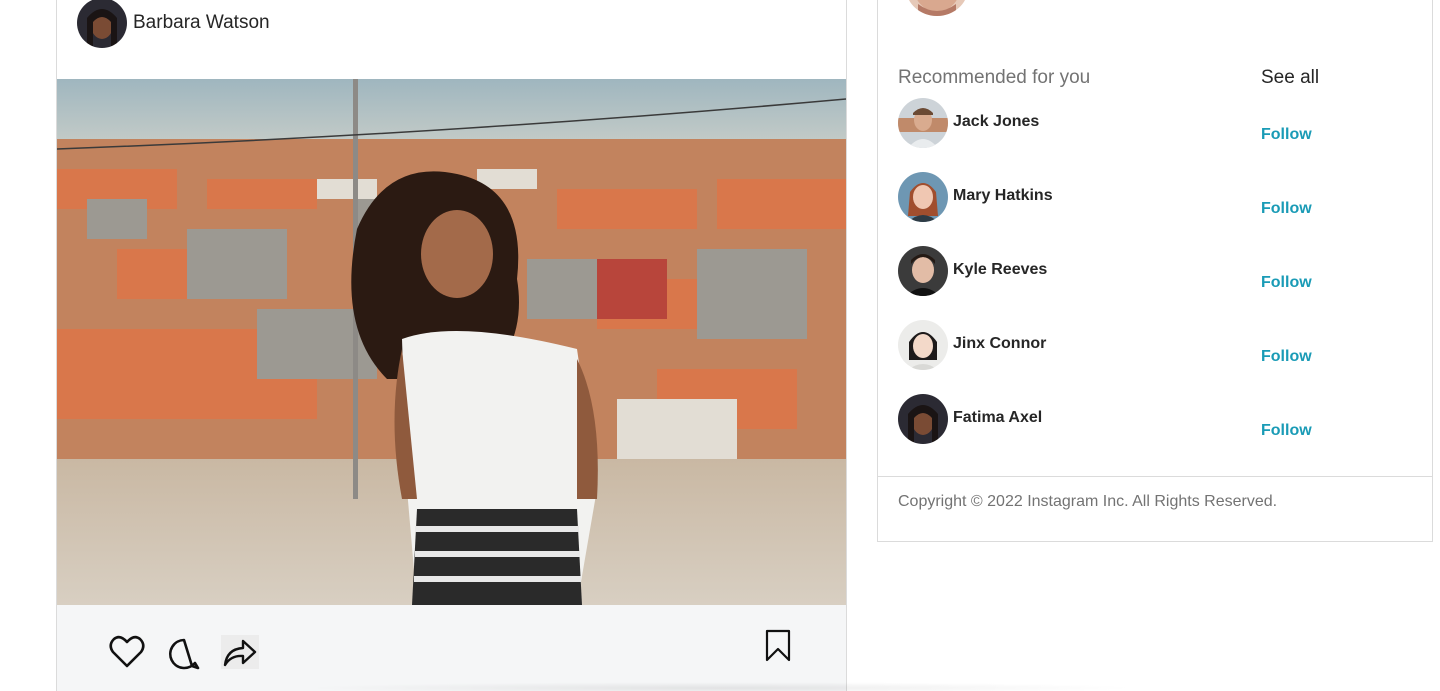  What do you see at coordinates (1000, 270) in the screenshot?
I see `suggestion-name: Kyle Reeves` at bounding box center [1000, 270].